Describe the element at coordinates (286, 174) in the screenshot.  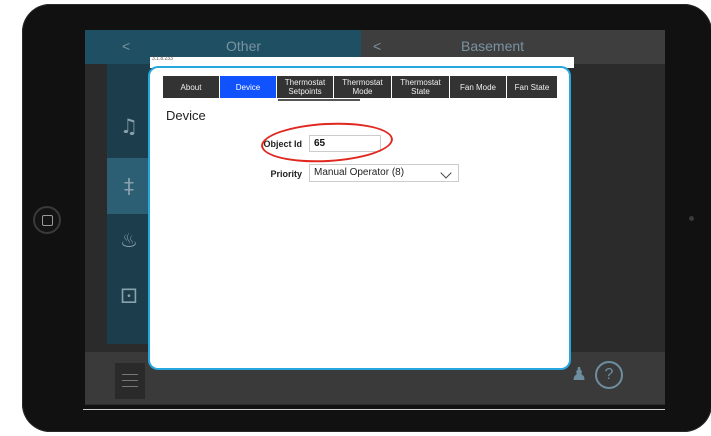
I see `priority-label: Priority` at that location.